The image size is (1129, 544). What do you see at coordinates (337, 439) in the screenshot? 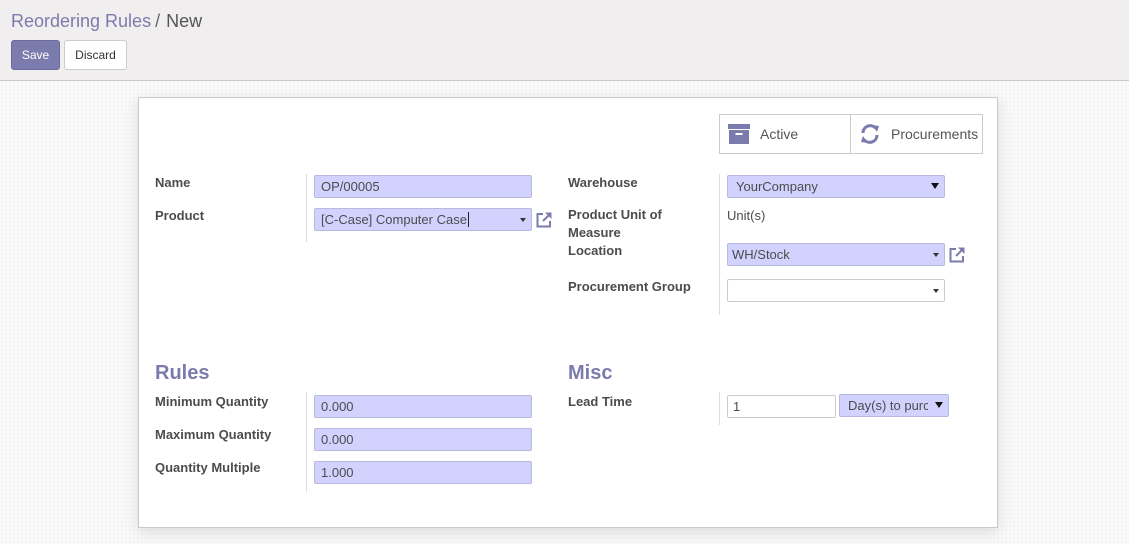
I see `max-qty-value: 0.000` at bounding box center [337, 439].